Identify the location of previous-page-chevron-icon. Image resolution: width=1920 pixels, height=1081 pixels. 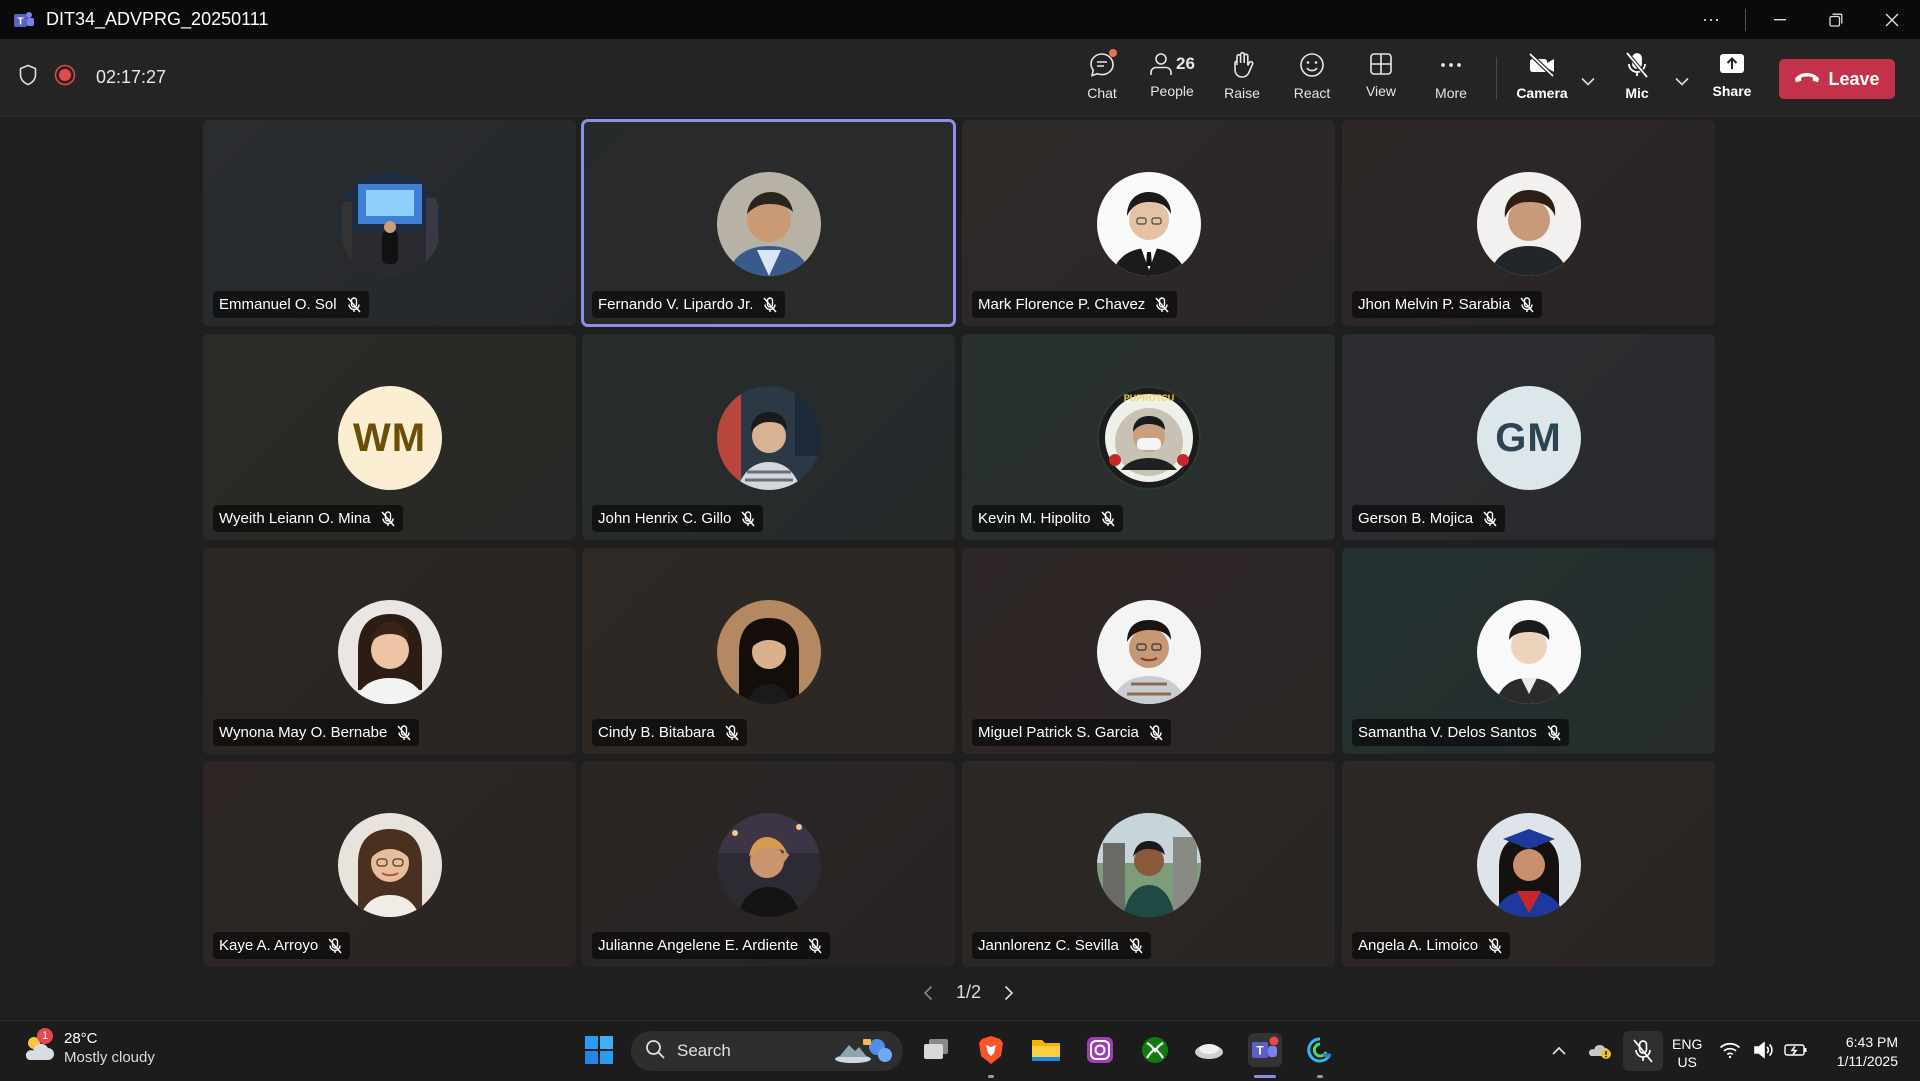
(928, 993).